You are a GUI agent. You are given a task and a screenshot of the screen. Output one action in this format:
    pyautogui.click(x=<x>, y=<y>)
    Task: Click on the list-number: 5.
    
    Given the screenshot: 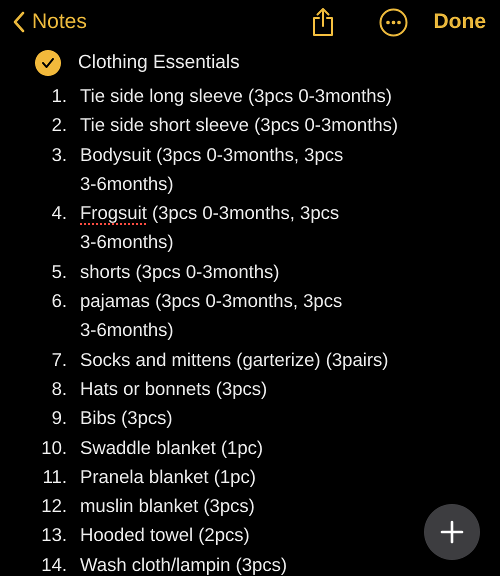 What is the action you would take?
    pyautogui.click(x=58, y=272)
    